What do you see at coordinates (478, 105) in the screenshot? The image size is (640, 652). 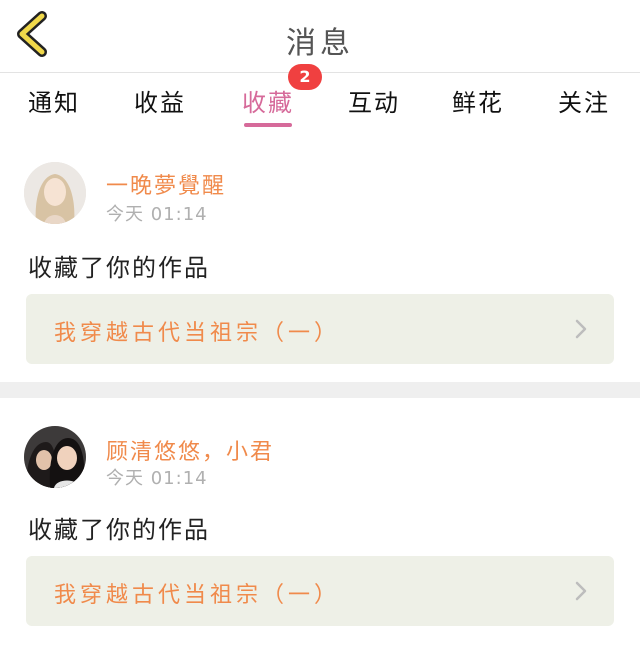 I see `tab-flowers: 鲜花` at bounding box center [478, 105].